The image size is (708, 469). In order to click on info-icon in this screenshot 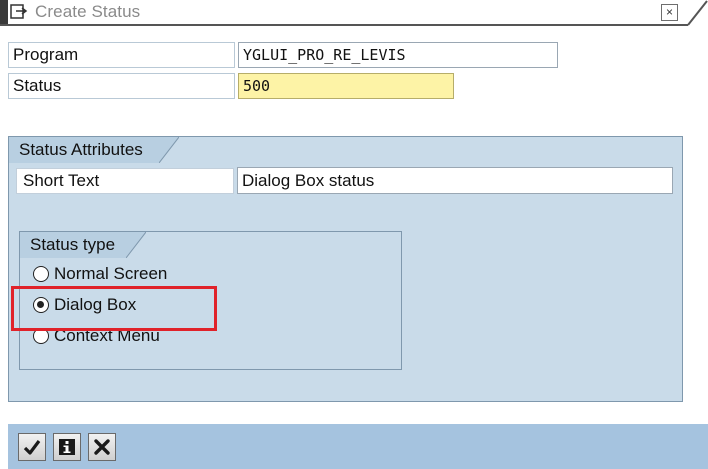, I will do `click(67, 447)`.